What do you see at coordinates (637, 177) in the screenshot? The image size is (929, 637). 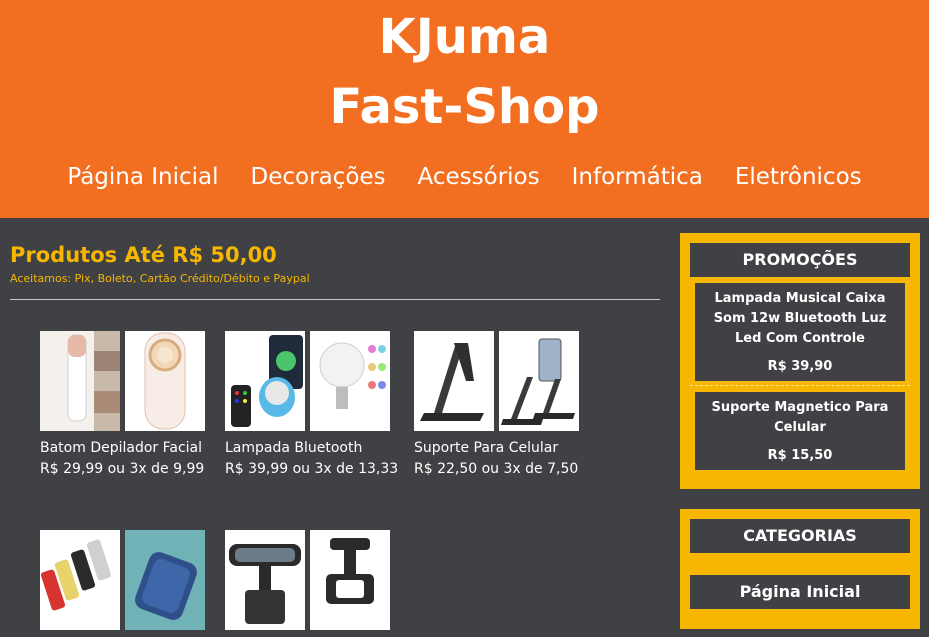 I see `nav-informatica: Informática` at bounding box center [637, 177].